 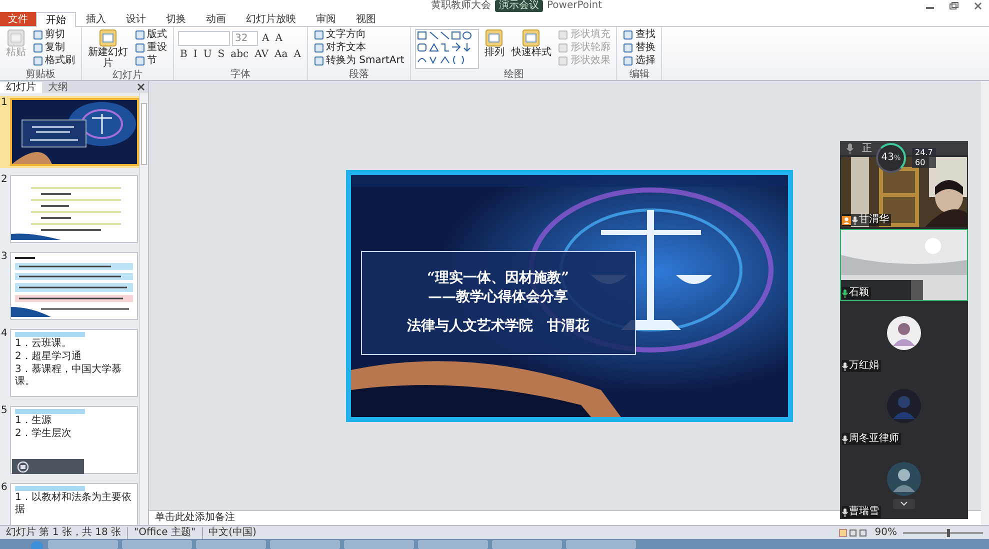 I want to click on view-buttons-icon, so click(x=853, y=532).